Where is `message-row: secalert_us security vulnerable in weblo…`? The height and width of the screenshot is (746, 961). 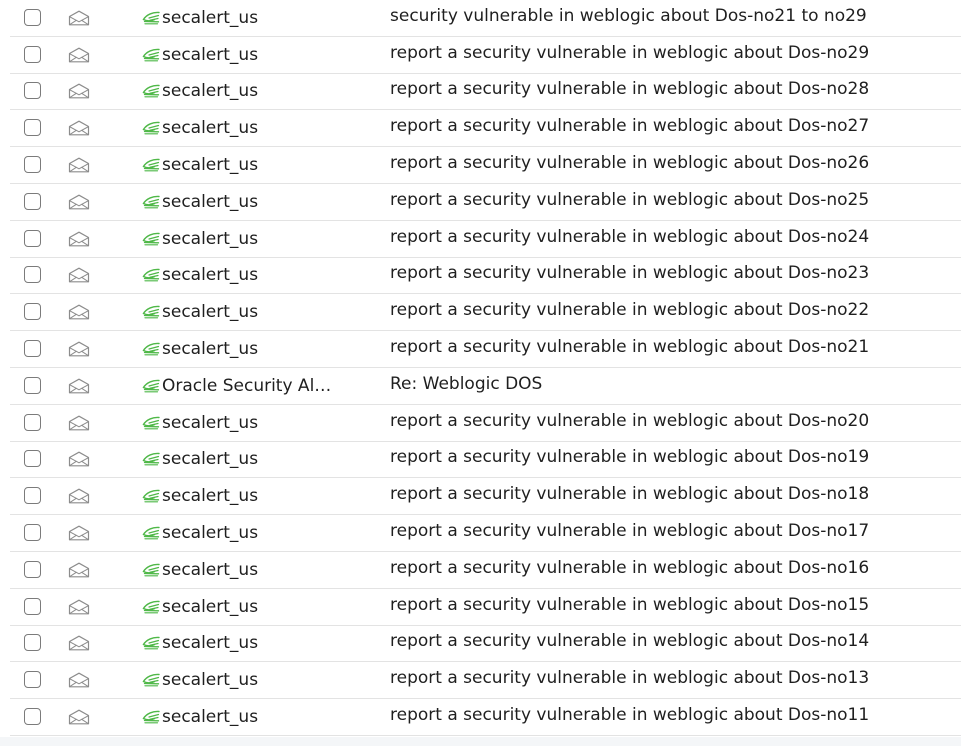
message-row: secalert_us security vulnerable in weblo… is located at coordinates (485, 18).